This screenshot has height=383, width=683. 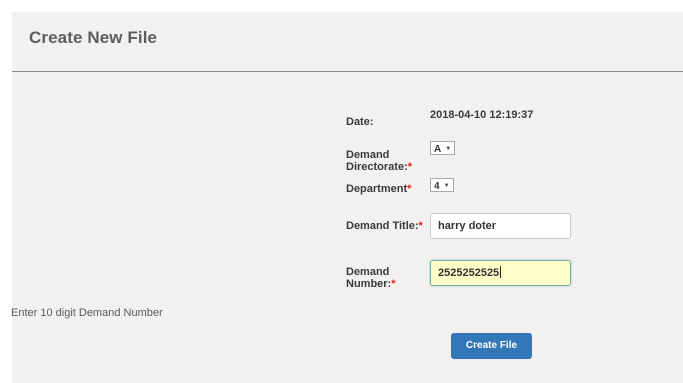 I want to click on date-value: 2018-04-10 12:19:37, so click(x=482, y=115).